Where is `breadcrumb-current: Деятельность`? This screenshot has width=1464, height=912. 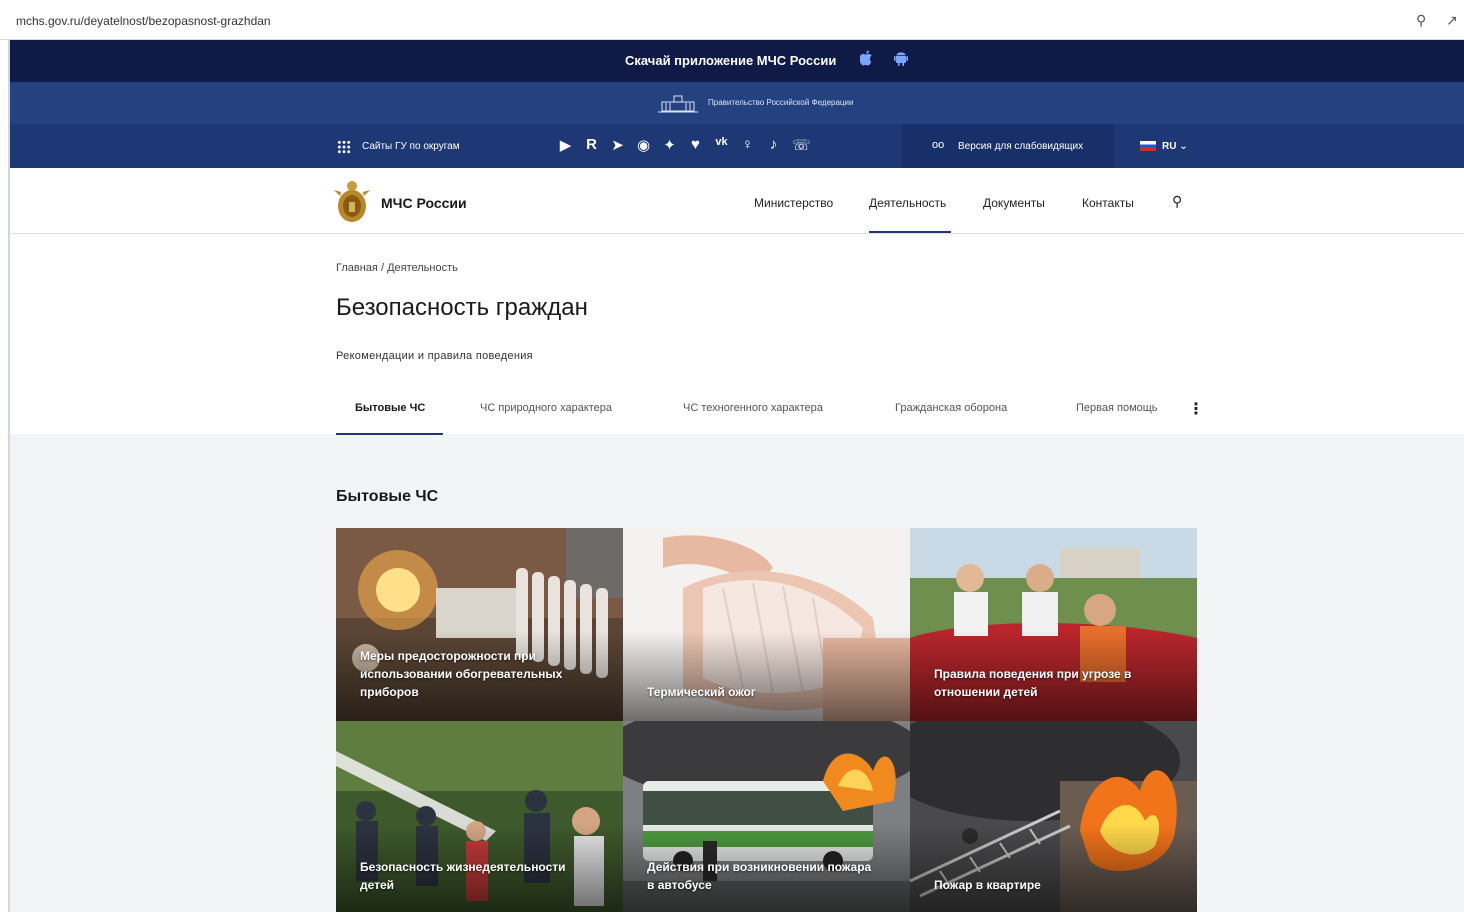 breadcrumb-current: Деятельность is located at coordinates (422, 268).